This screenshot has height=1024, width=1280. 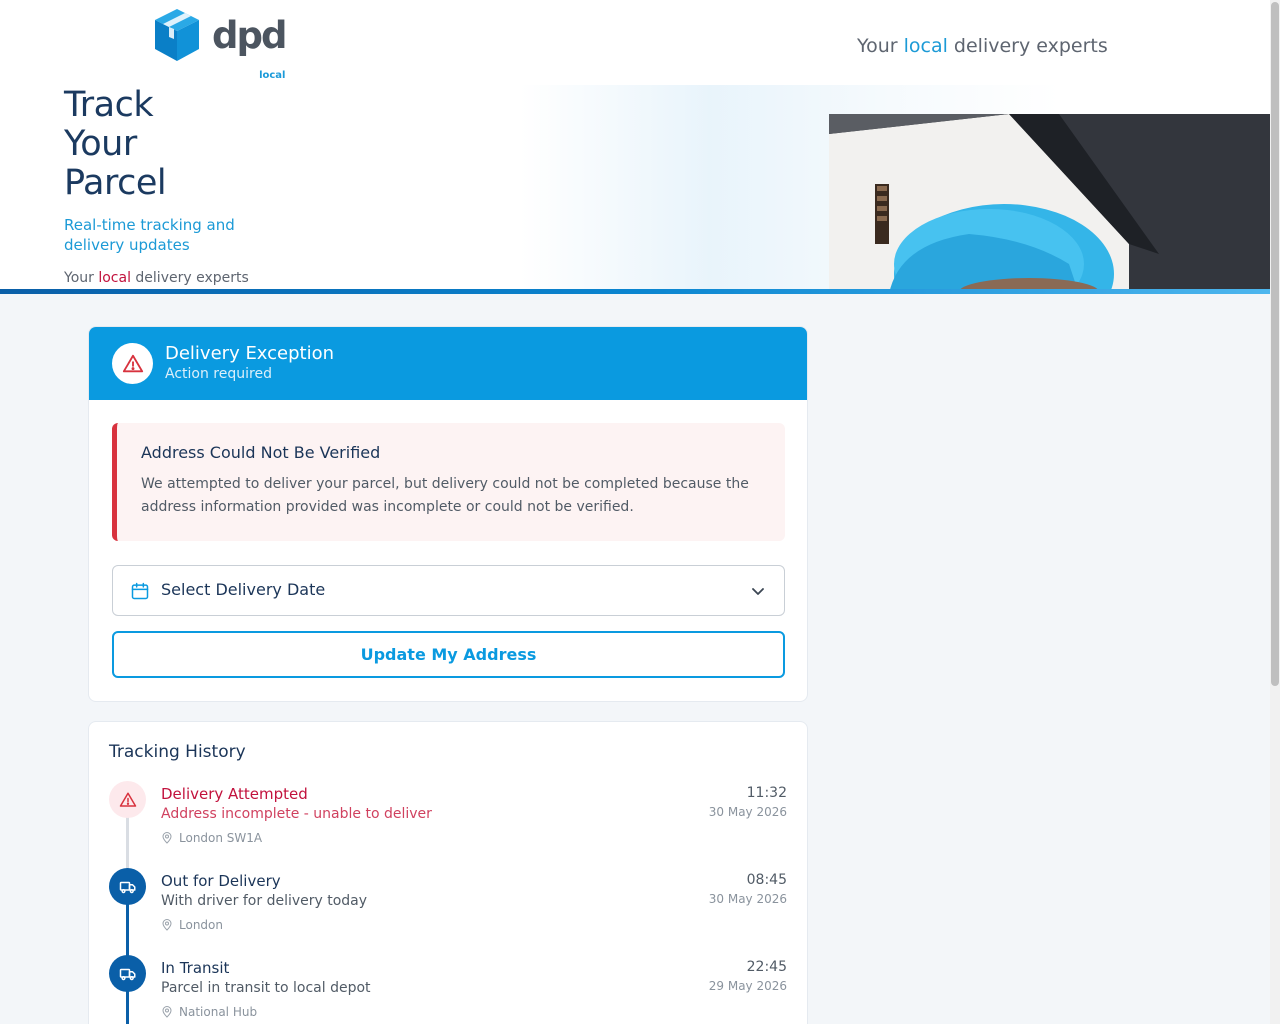 What do you see at coordinates (100, 144) in the screenshot?
I see `title-line-2: Your` at bounding box center [100, 144].